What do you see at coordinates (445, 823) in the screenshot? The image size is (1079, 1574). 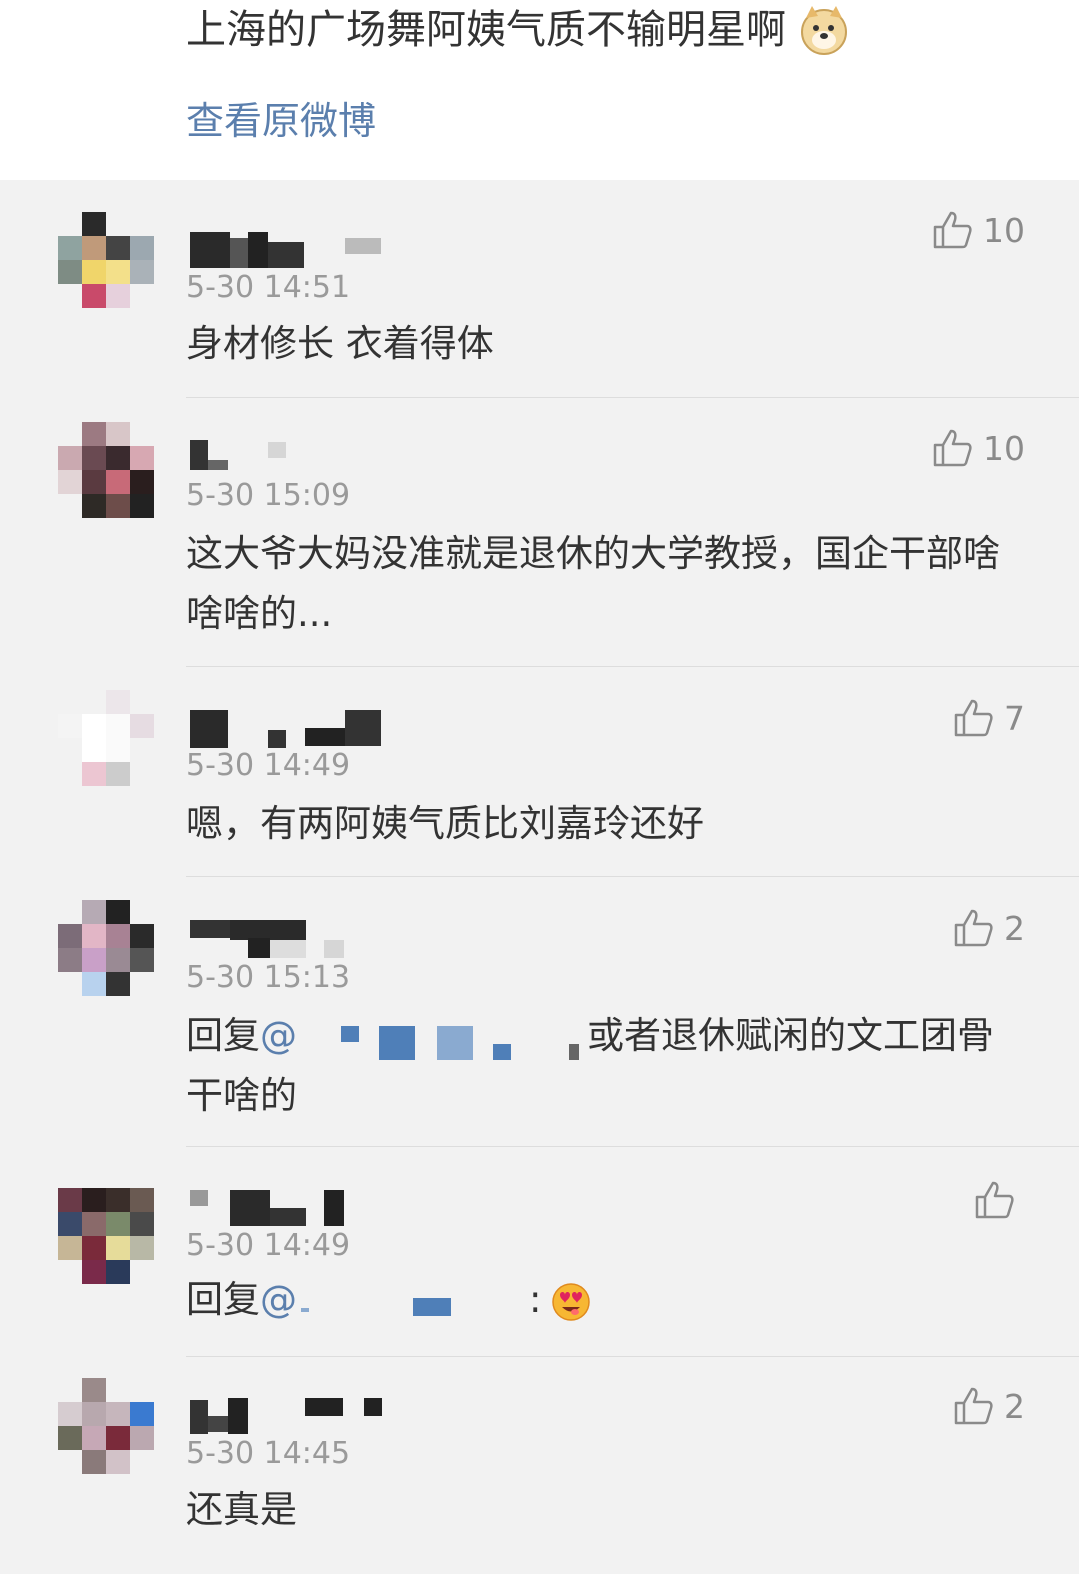 I see `comment-text: 嗯，有两阿姨气质比刘嘉玲还好` at bounding box center [445, 823].